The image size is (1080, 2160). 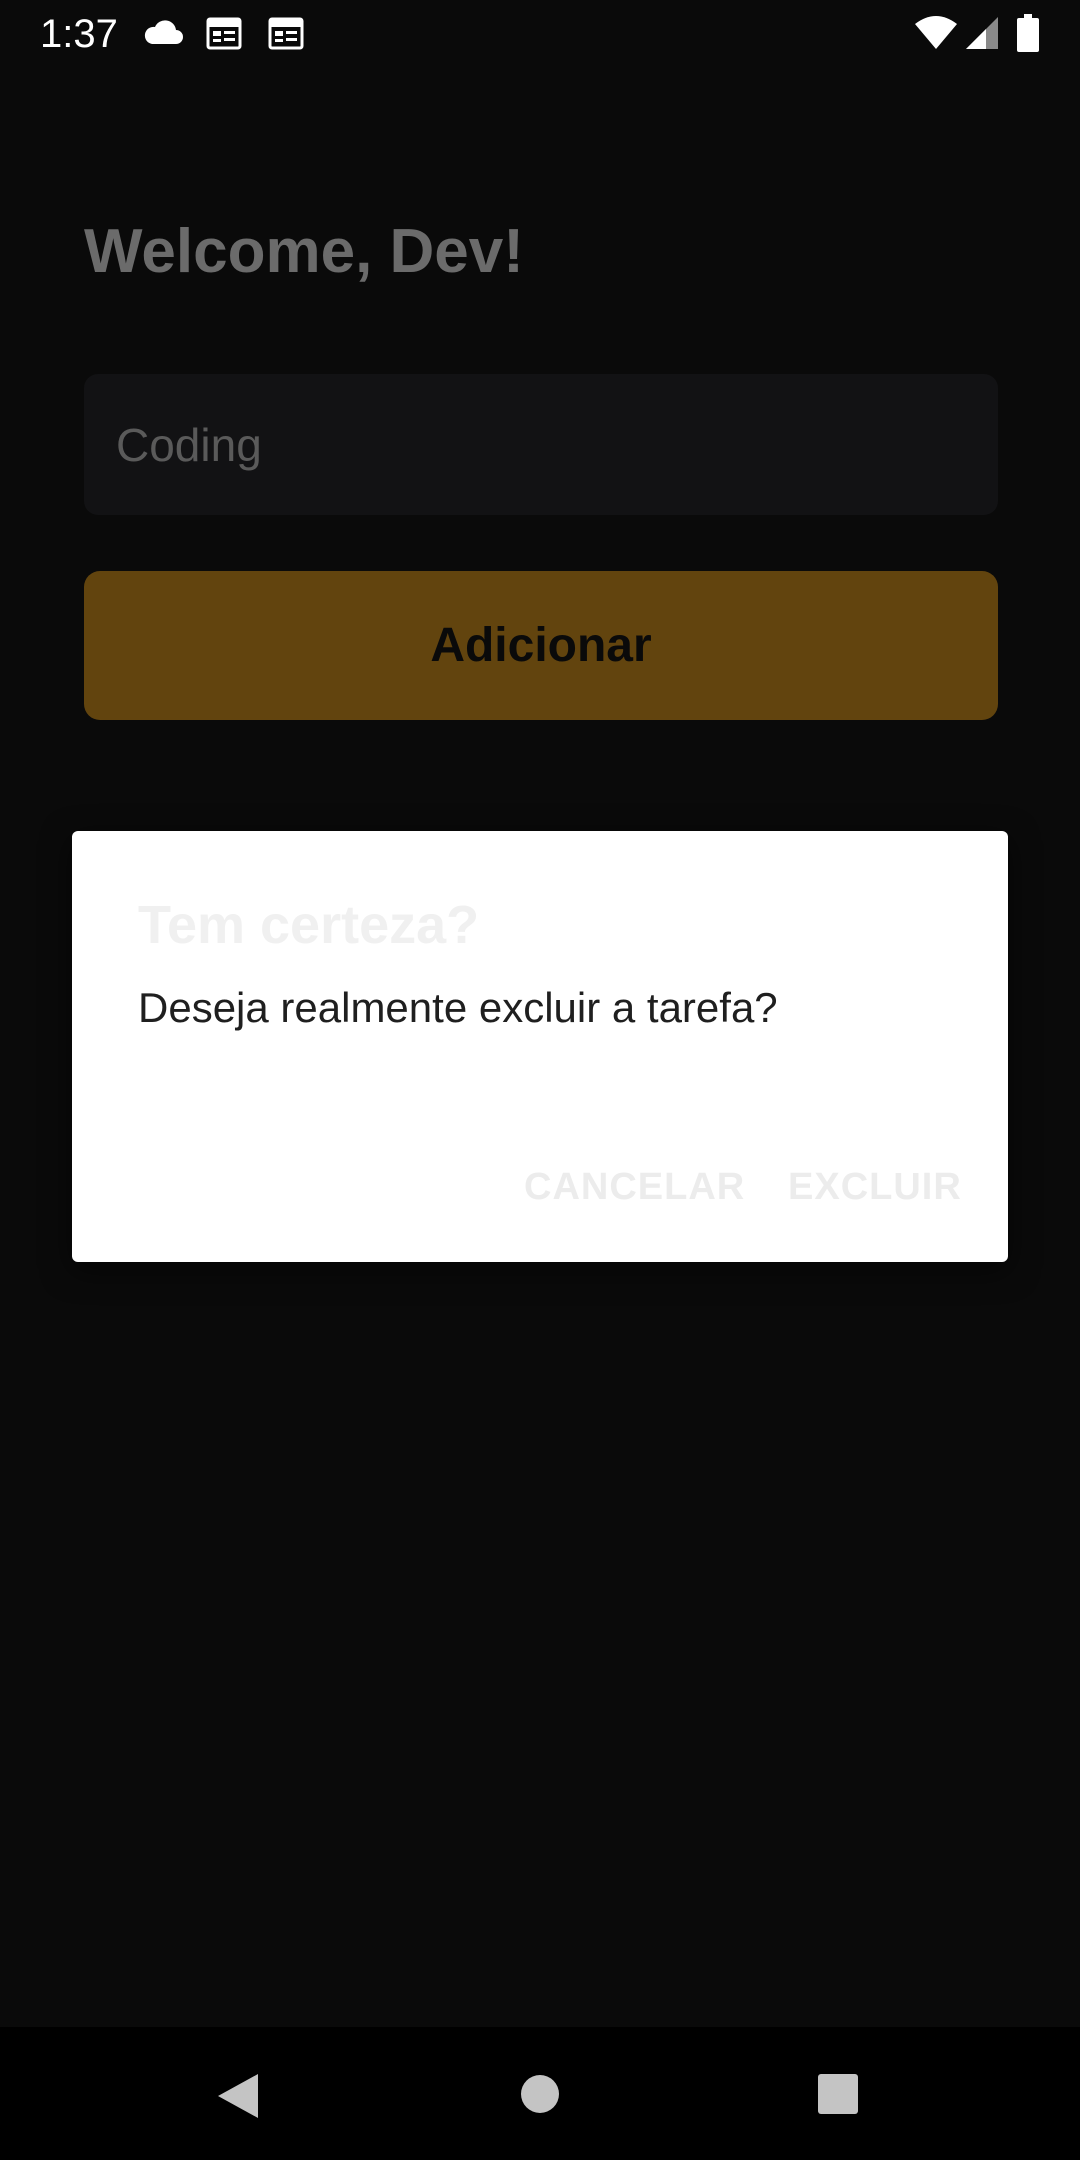 I want to click on dialog-title: Tem certeza?, so click(x=309, y=925).